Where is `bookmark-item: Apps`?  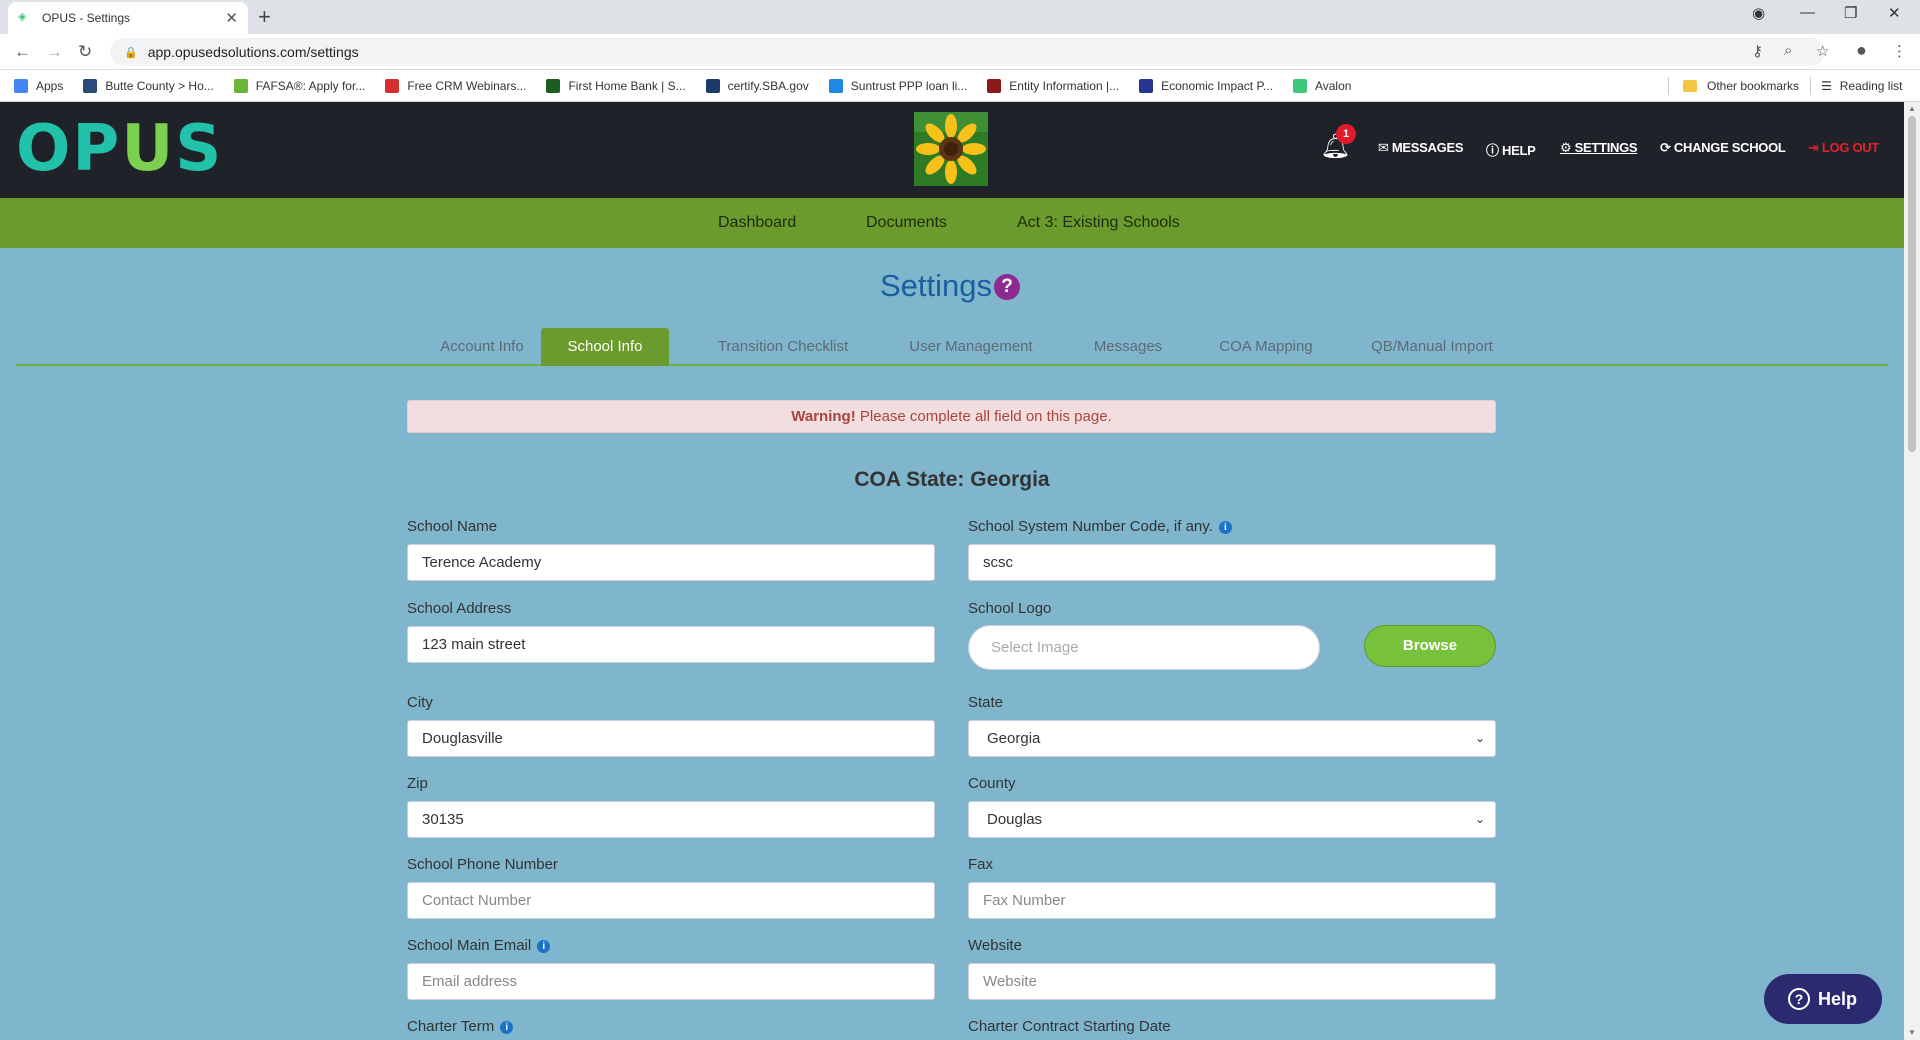
bookmark-item: Apps is located at coordinates (36, 85).